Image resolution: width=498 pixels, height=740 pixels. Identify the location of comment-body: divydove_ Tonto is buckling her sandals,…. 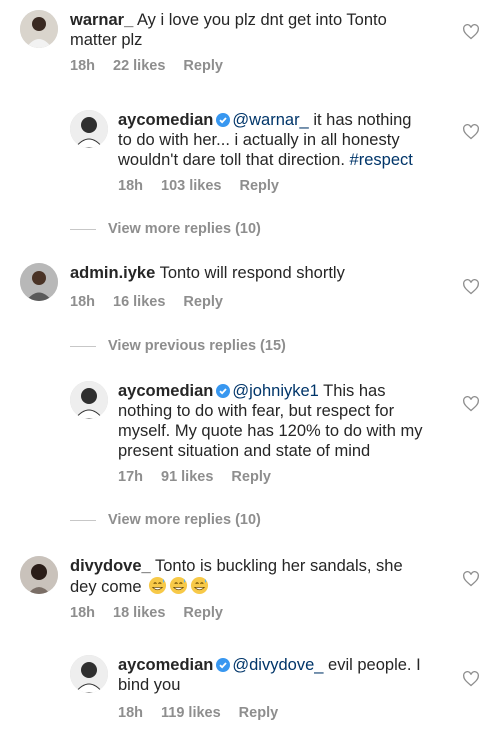
(236, 576).